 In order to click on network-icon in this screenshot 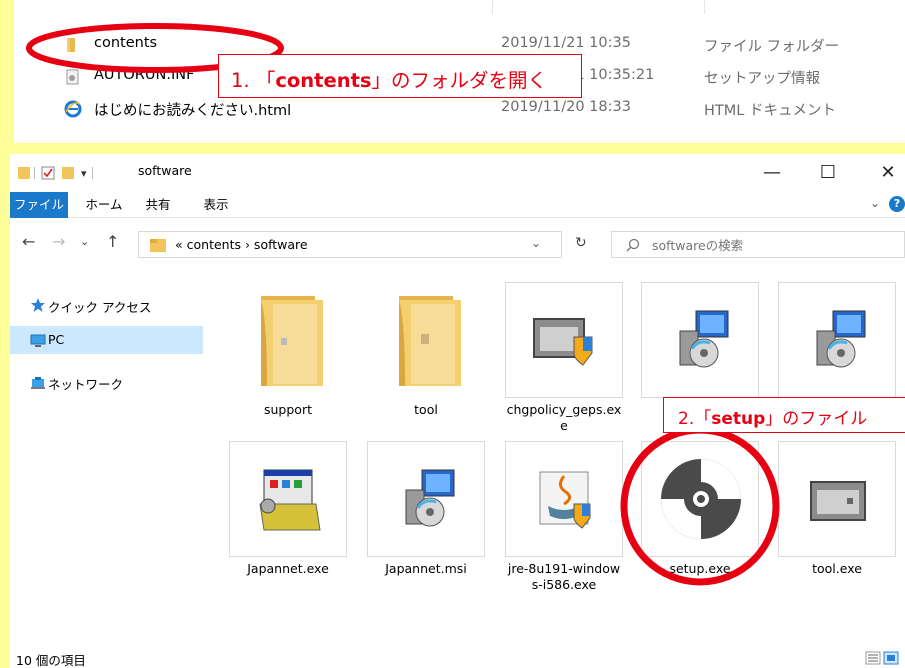, I will do `click(38, 383)`.